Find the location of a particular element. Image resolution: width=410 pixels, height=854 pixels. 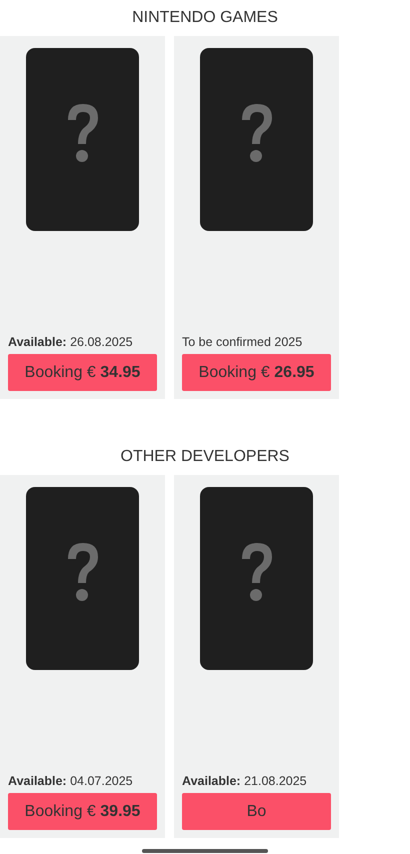

availability-text: Available: 21.08.2025 is located at coordinates (244, 781).